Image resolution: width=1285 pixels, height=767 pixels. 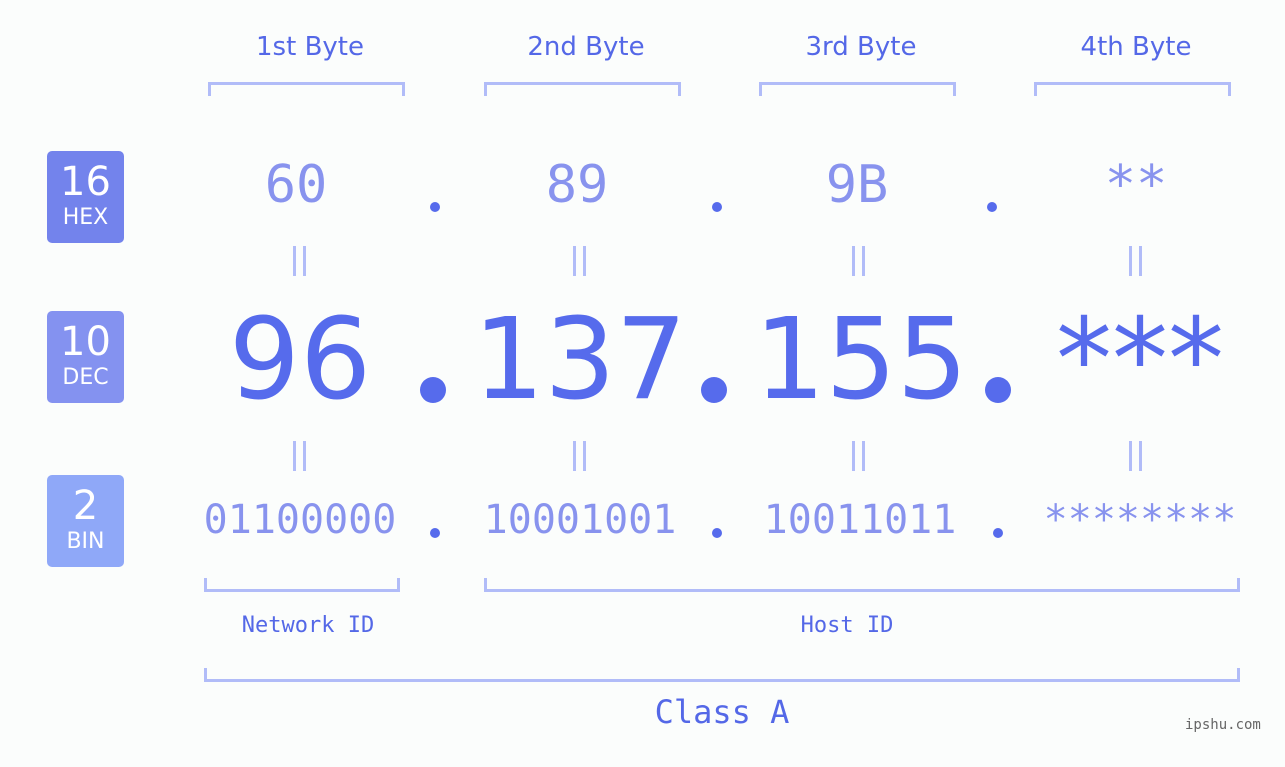 I want to click on bin-badge-number: 2, so click(x=85, y=506).